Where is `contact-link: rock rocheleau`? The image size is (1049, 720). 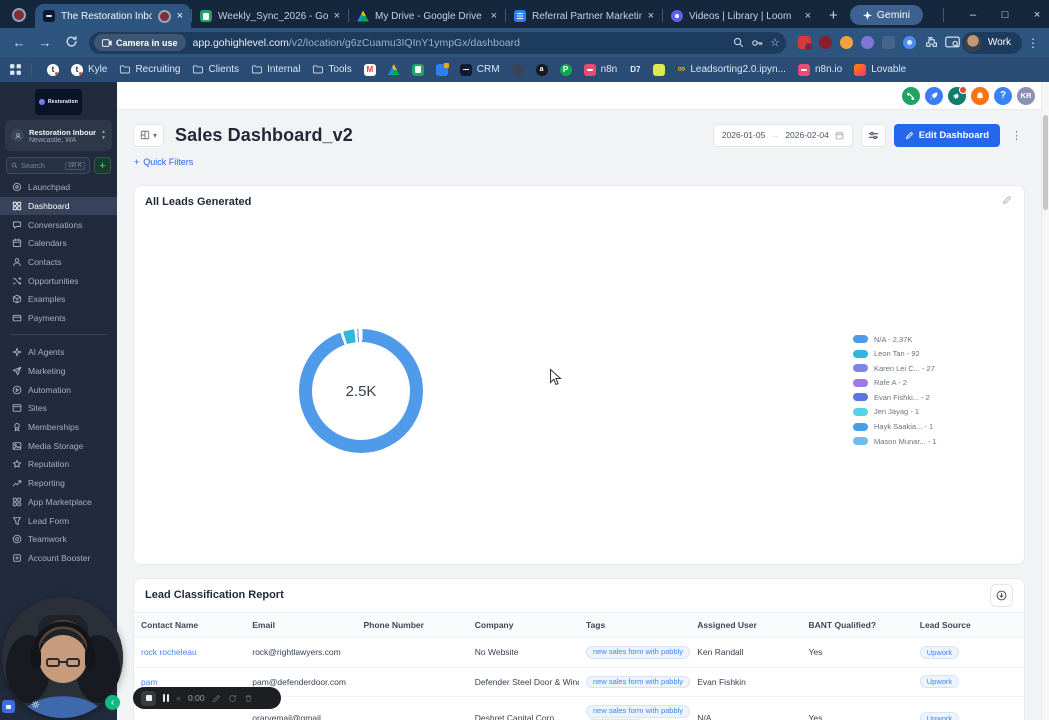
contact-link: rock rocheleau is located at coordinates (169, 652).